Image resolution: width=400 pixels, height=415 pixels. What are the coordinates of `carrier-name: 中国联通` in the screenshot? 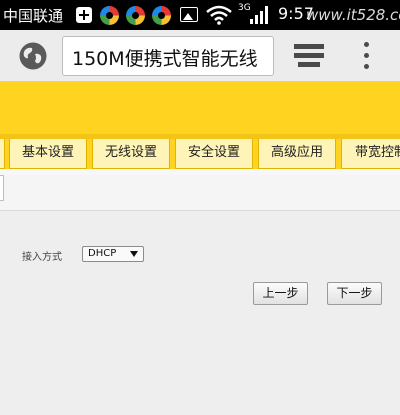 It's located at (33, 16).